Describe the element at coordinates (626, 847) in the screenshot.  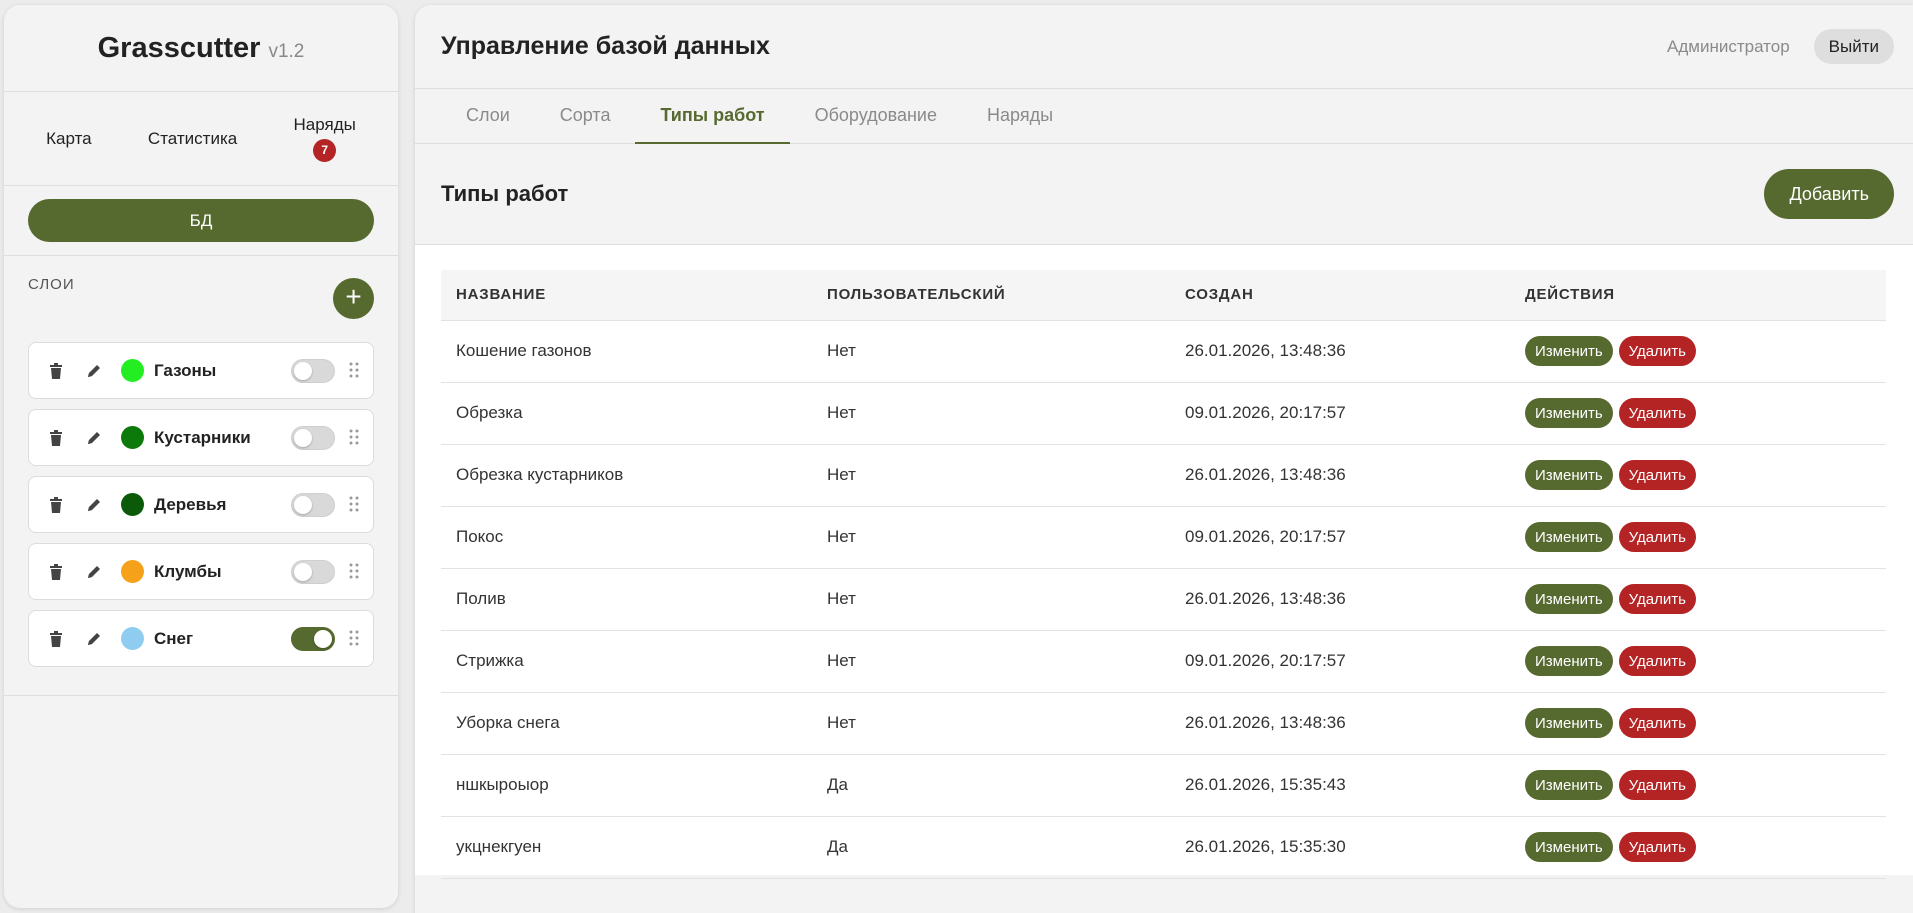
I see `cell-name: укцнекгуен` at that location.